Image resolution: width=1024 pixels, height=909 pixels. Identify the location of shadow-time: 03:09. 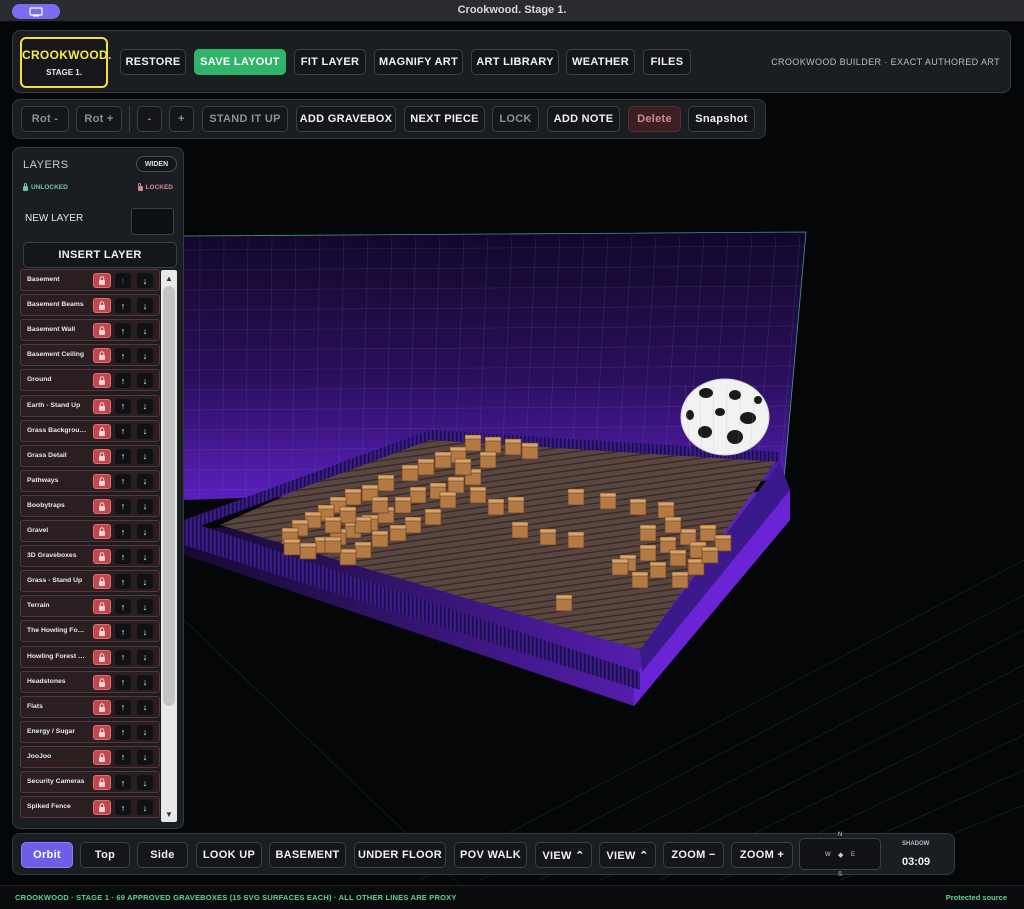
(916, 862).